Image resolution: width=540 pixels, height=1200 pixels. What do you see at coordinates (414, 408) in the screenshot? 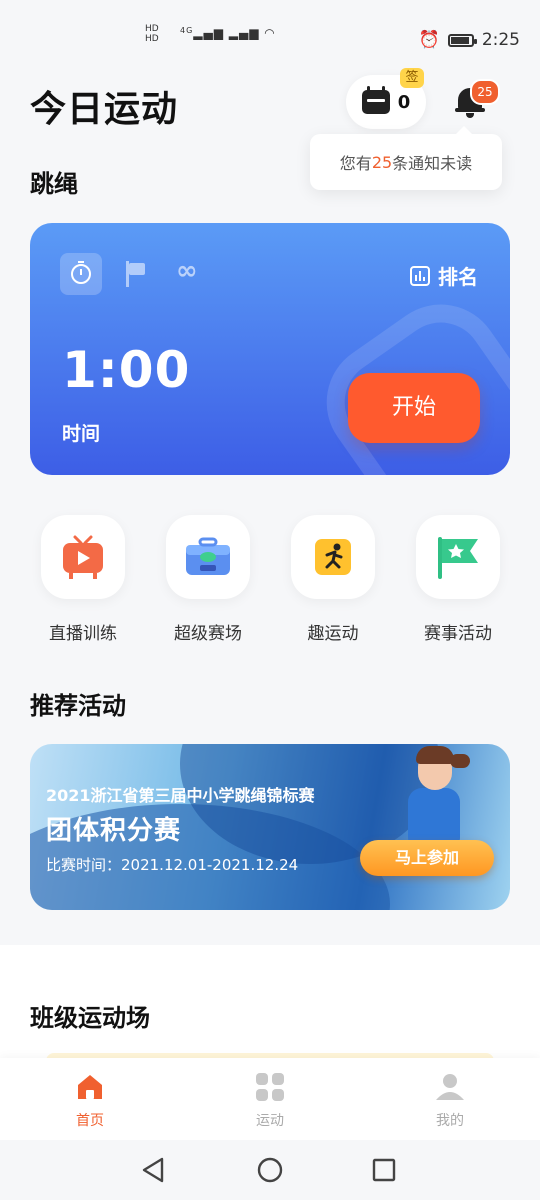
I see `start-button: 开始` at bounding box center [414, 408].